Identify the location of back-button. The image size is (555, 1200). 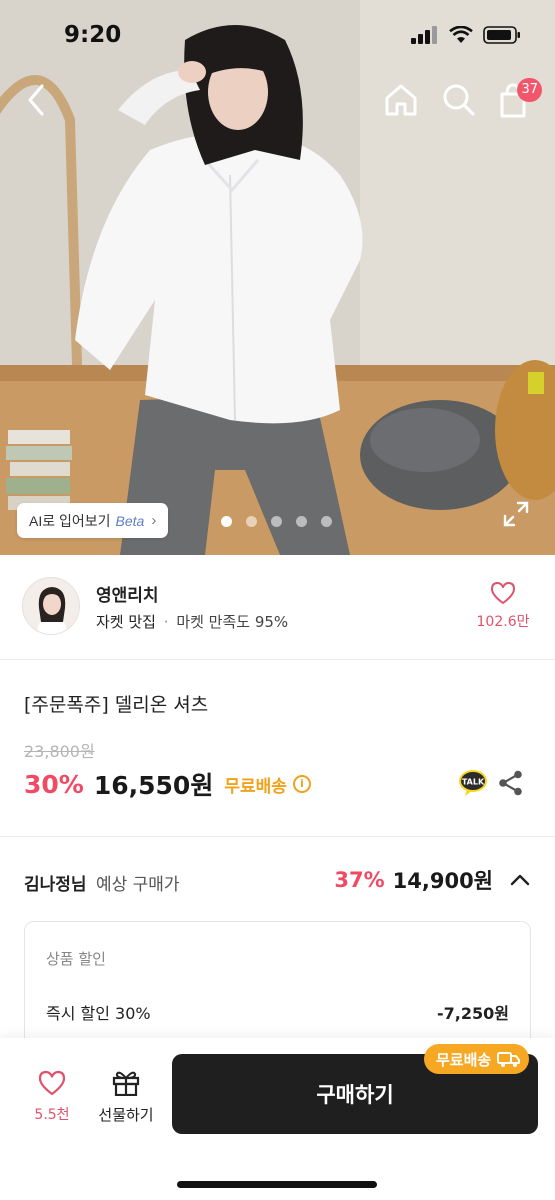
(37, 100).